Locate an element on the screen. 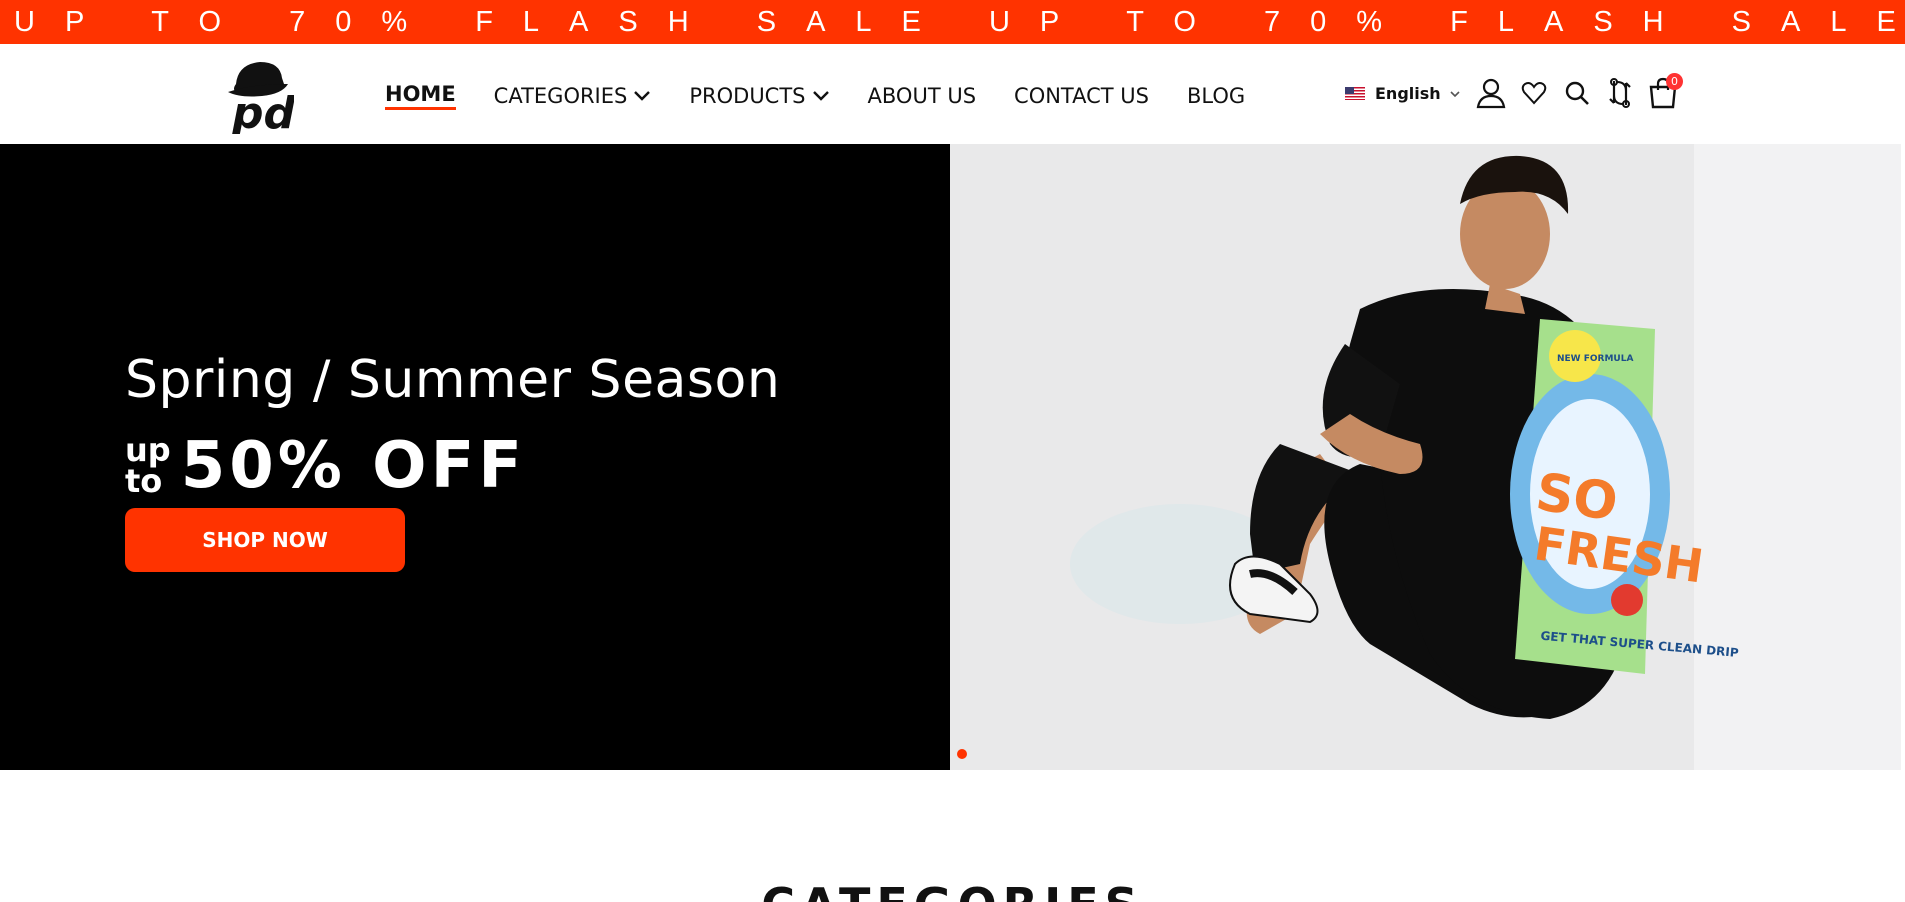 The width and height of the screenshot is (1905, 902). nav-home: HOME is located at coordinates (420, 96).